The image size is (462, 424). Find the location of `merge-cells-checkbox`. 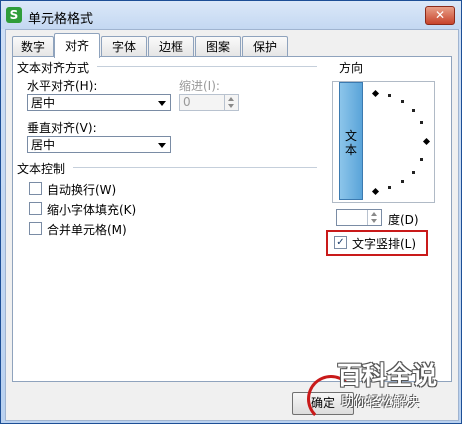

merge-cells-checkbox is located at coordinates (35, 228).